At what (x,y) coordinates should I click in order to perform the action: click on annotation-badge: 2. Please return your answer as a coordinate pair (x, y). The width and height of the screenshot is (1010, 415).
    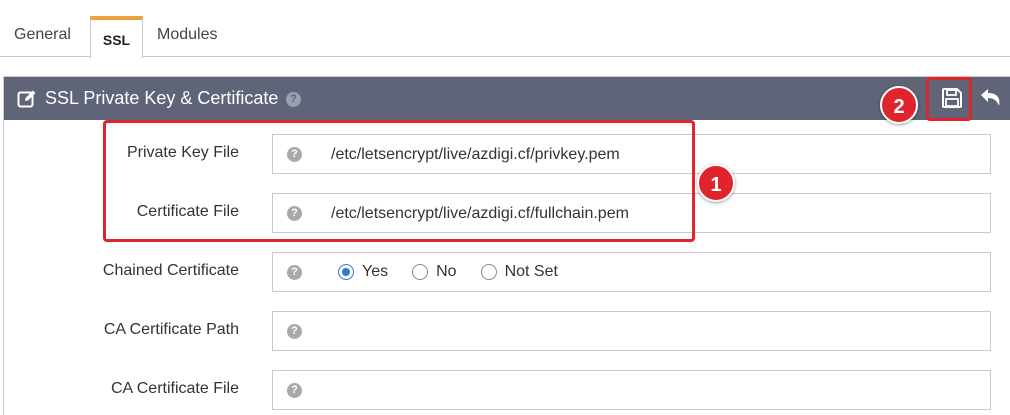
    Looking at the image, I should click on (899, 105).